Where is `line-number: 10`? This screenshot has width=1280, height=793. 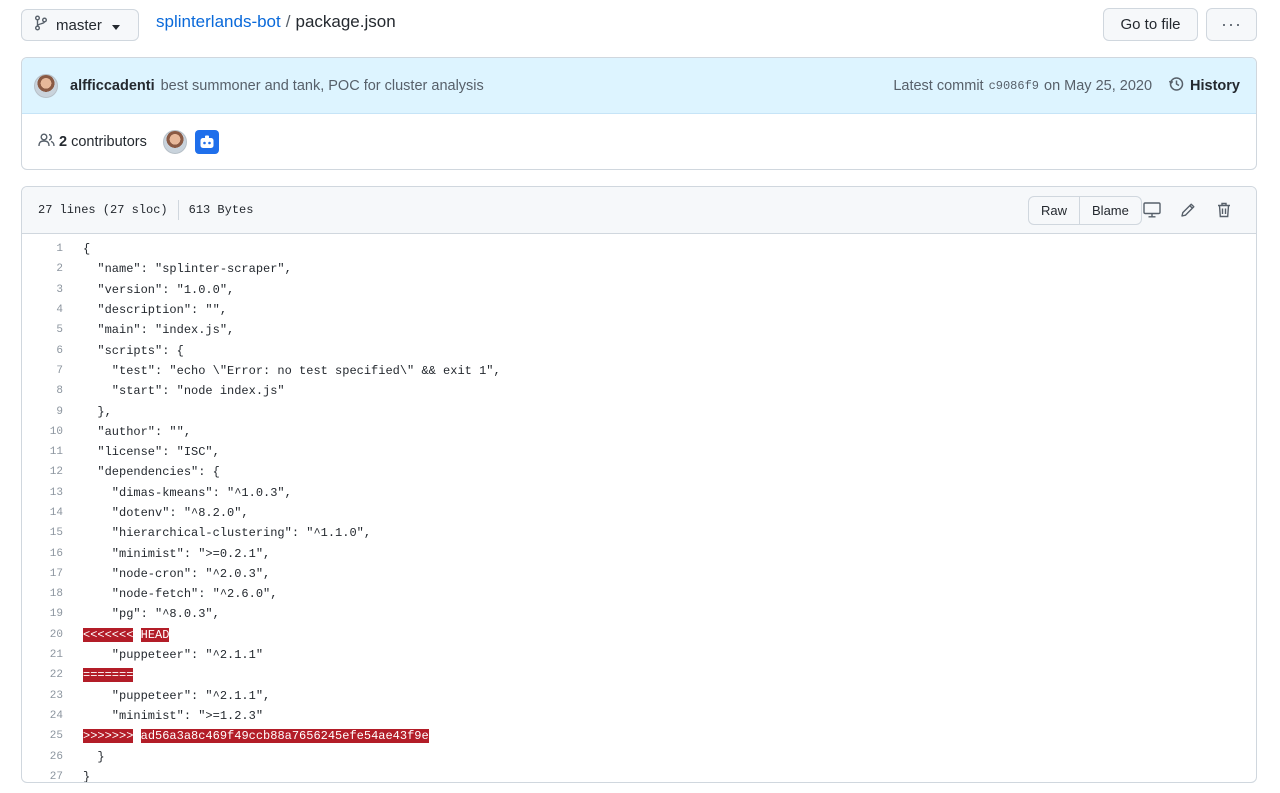
line-number: 10 is located at coordinates (42, 432).